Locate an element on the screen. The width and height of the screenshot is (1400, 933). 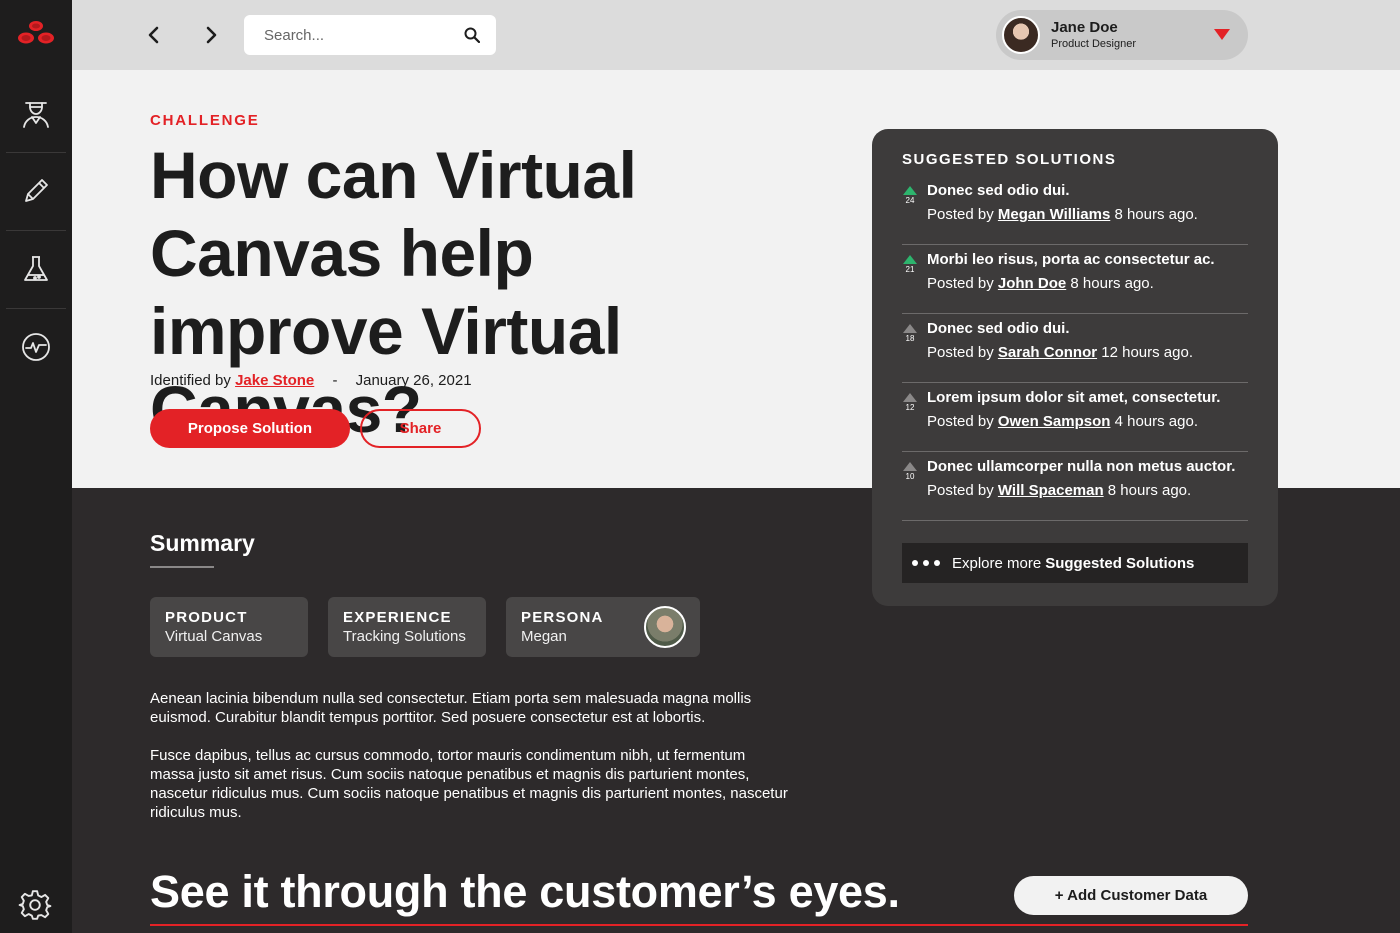
challenge-kicker: CHALLENGE is located at coordinates (205, 120).